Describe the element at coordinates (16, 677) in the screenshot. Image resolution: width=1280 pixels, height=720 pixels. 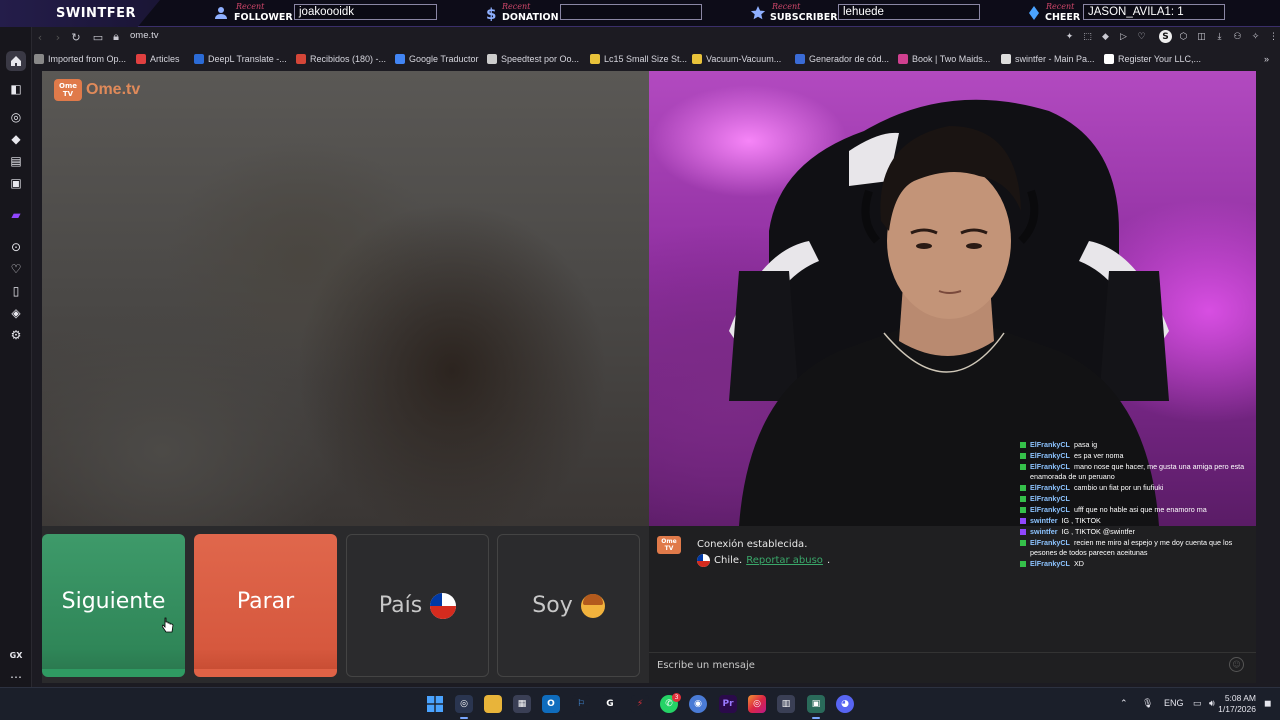
I see `more-icon: ⋯` at that location.